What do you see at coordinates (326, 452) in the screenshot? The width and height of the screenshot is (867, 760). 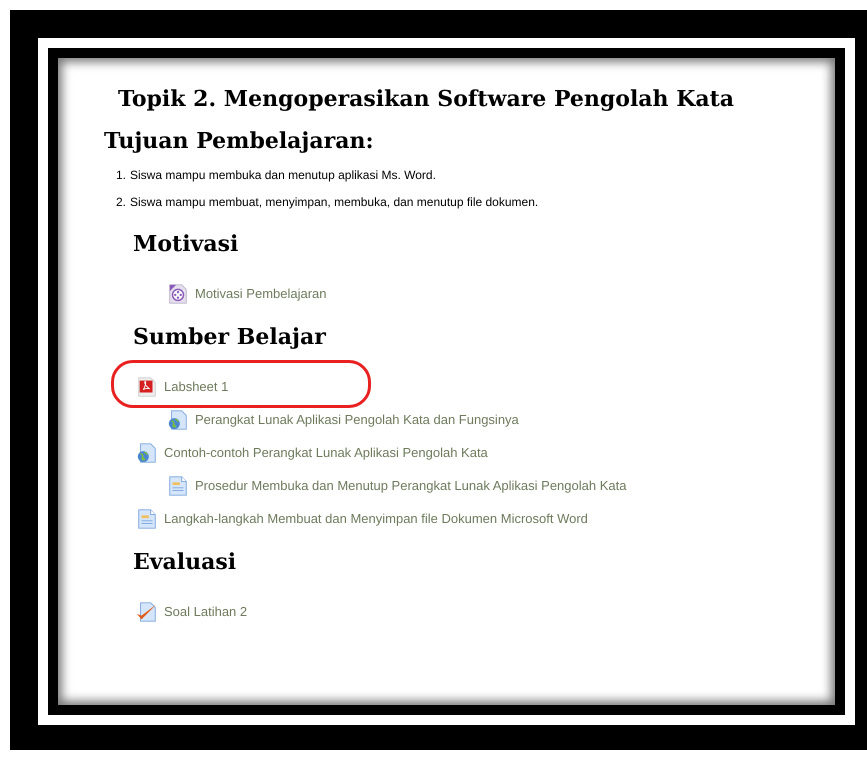 I see `activity-link: Contoh-contoh Perangkat Lunak Aplikasi Pengolah Kata` at bounding box center [326, 452].